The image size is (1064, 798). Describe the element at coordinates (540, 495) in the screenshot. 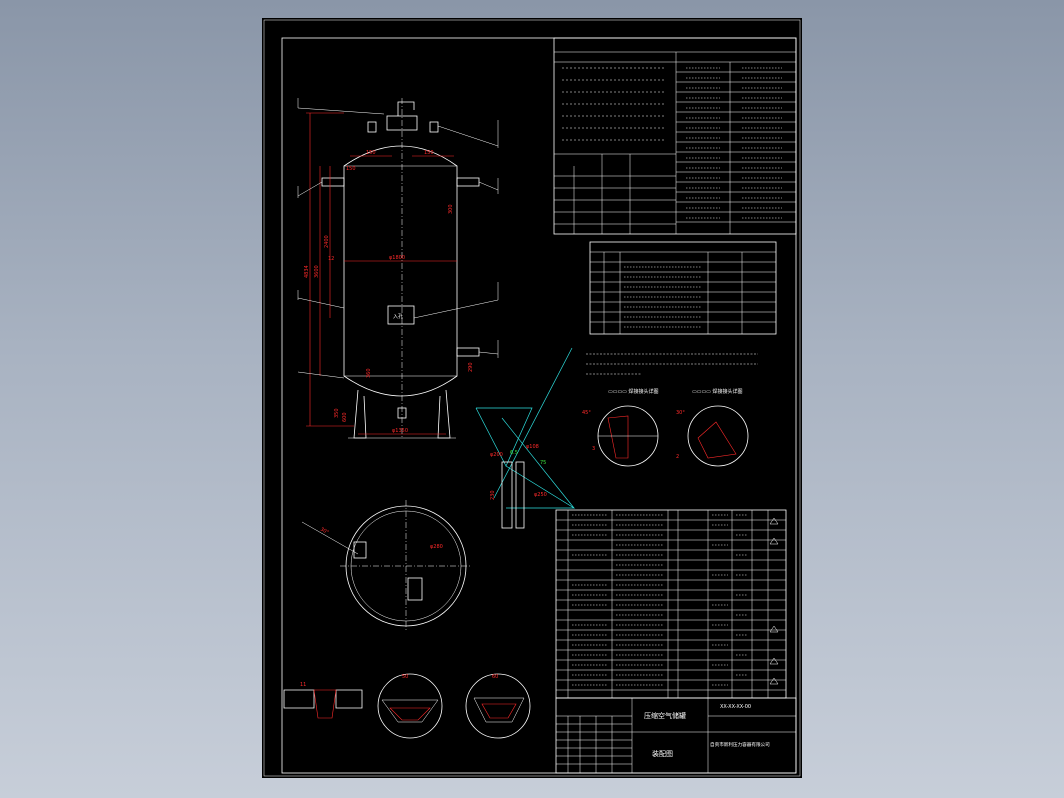

I see `section-dia-3: φ250` at that location.